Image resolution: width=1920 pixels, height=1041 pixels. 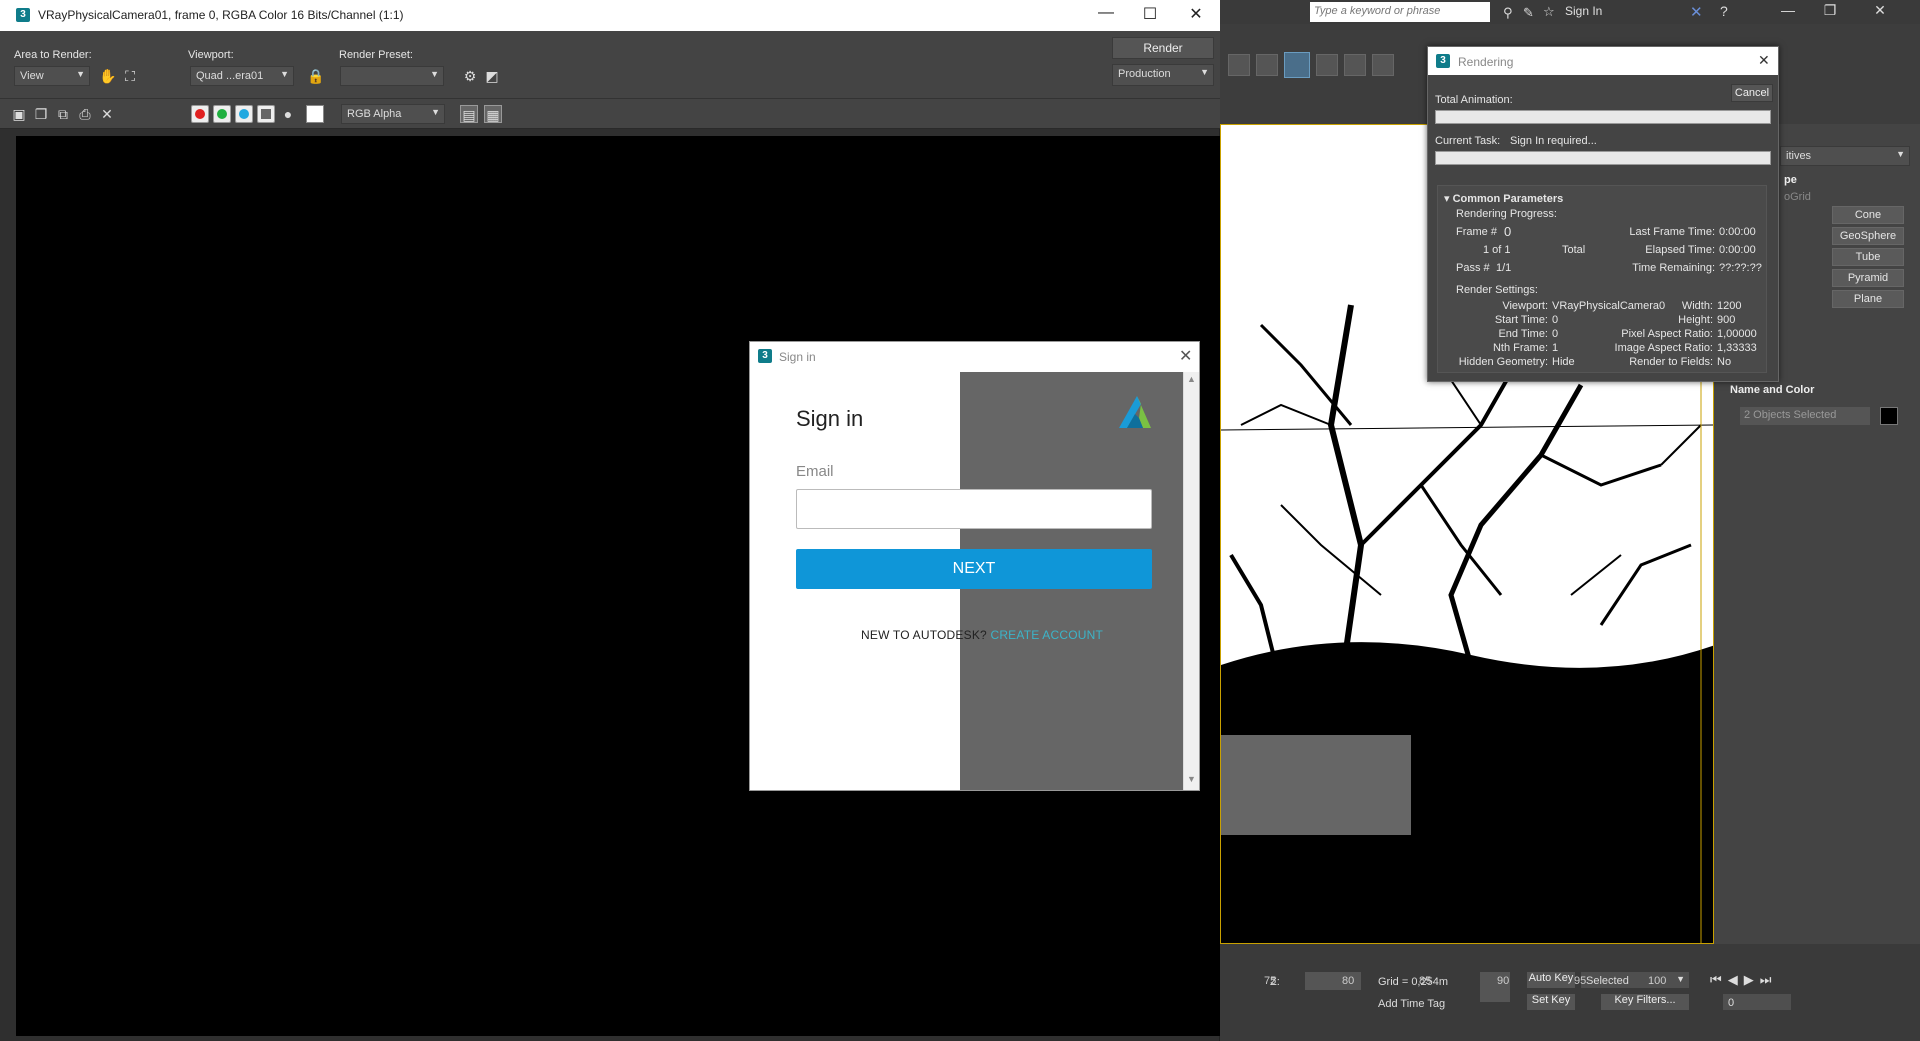 I want to click on ruler-tick: 75, so click(x=1270, y=981).